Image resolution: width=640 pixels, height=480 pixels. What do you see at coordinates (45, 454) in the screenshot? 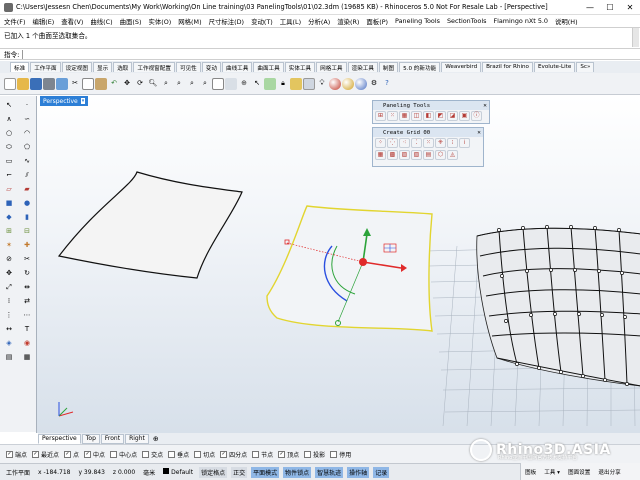
I see `osnap-near: ✓ 最近点` at bounding box center [45, 454].